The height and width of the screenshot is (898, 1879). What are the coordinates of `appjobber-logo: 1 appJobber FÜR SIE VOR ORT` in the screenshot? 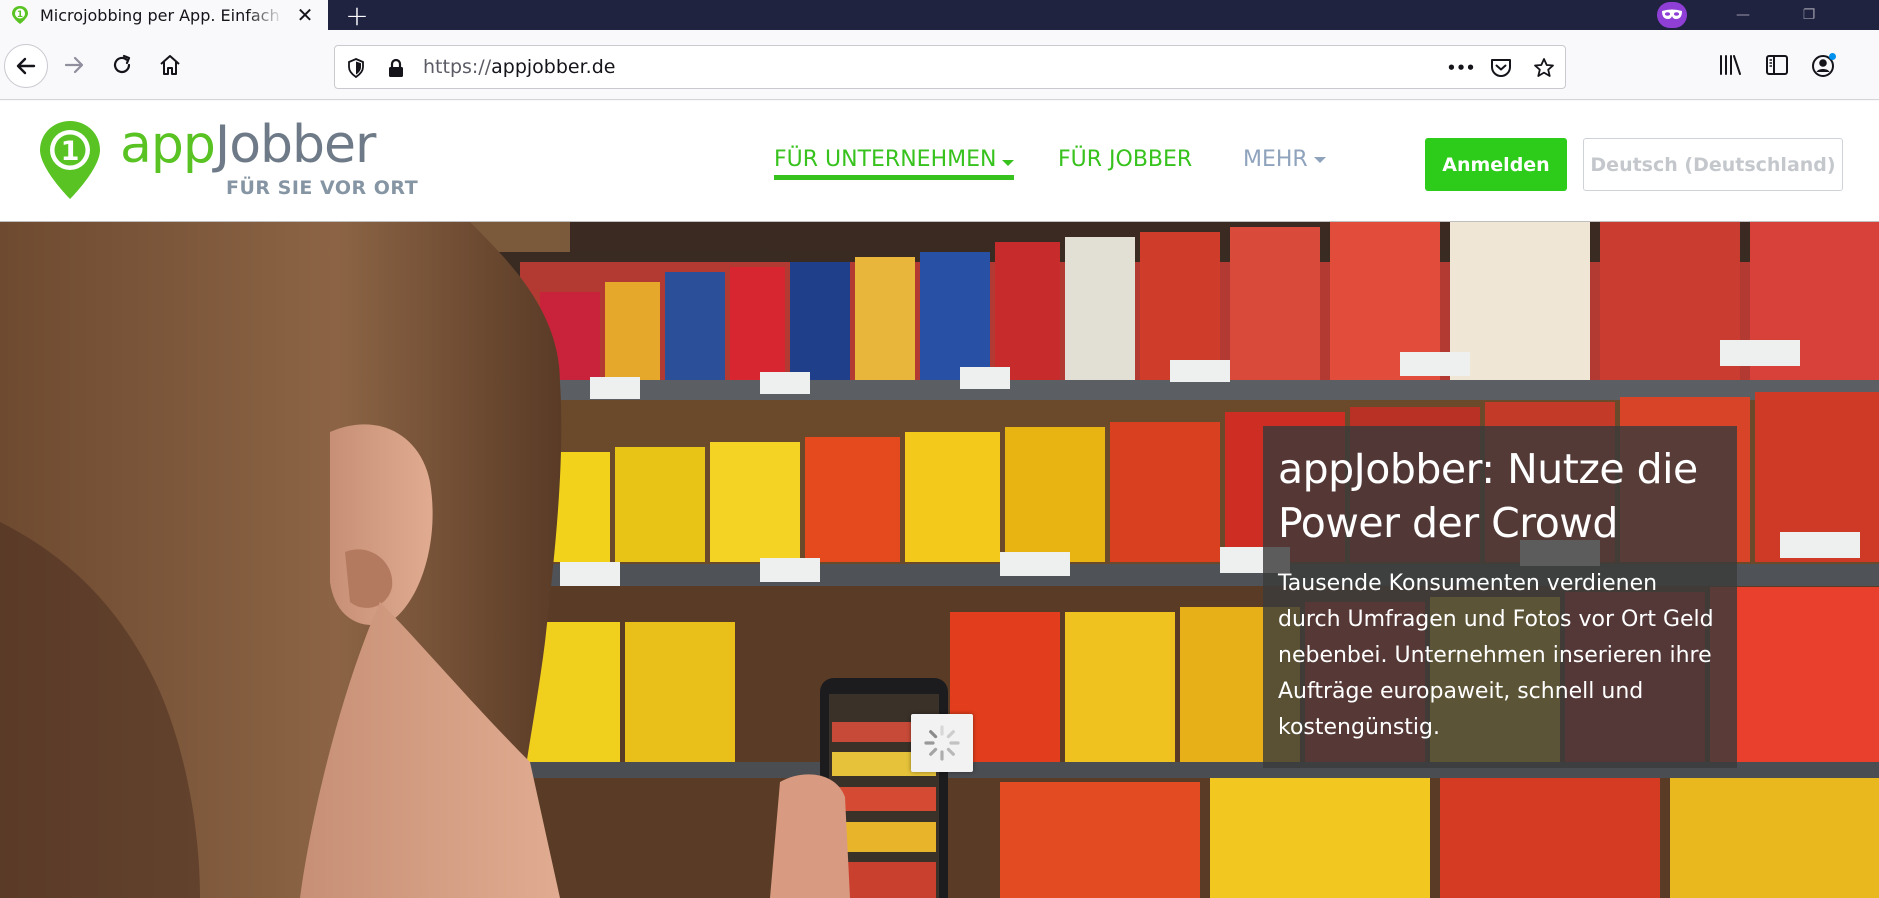 It's located at (228, 159).